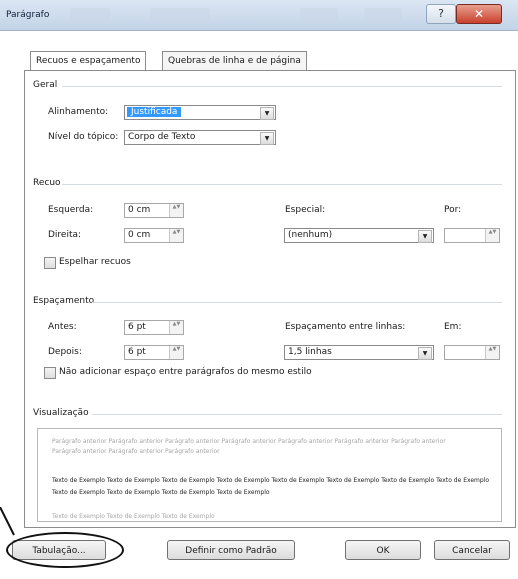 This screenshot has height=579, width=518. Describe the element at coordinates (345, 327) in the screenshot. I see `entre-linhas-label: Espaçamento entre linhas:` at that location.